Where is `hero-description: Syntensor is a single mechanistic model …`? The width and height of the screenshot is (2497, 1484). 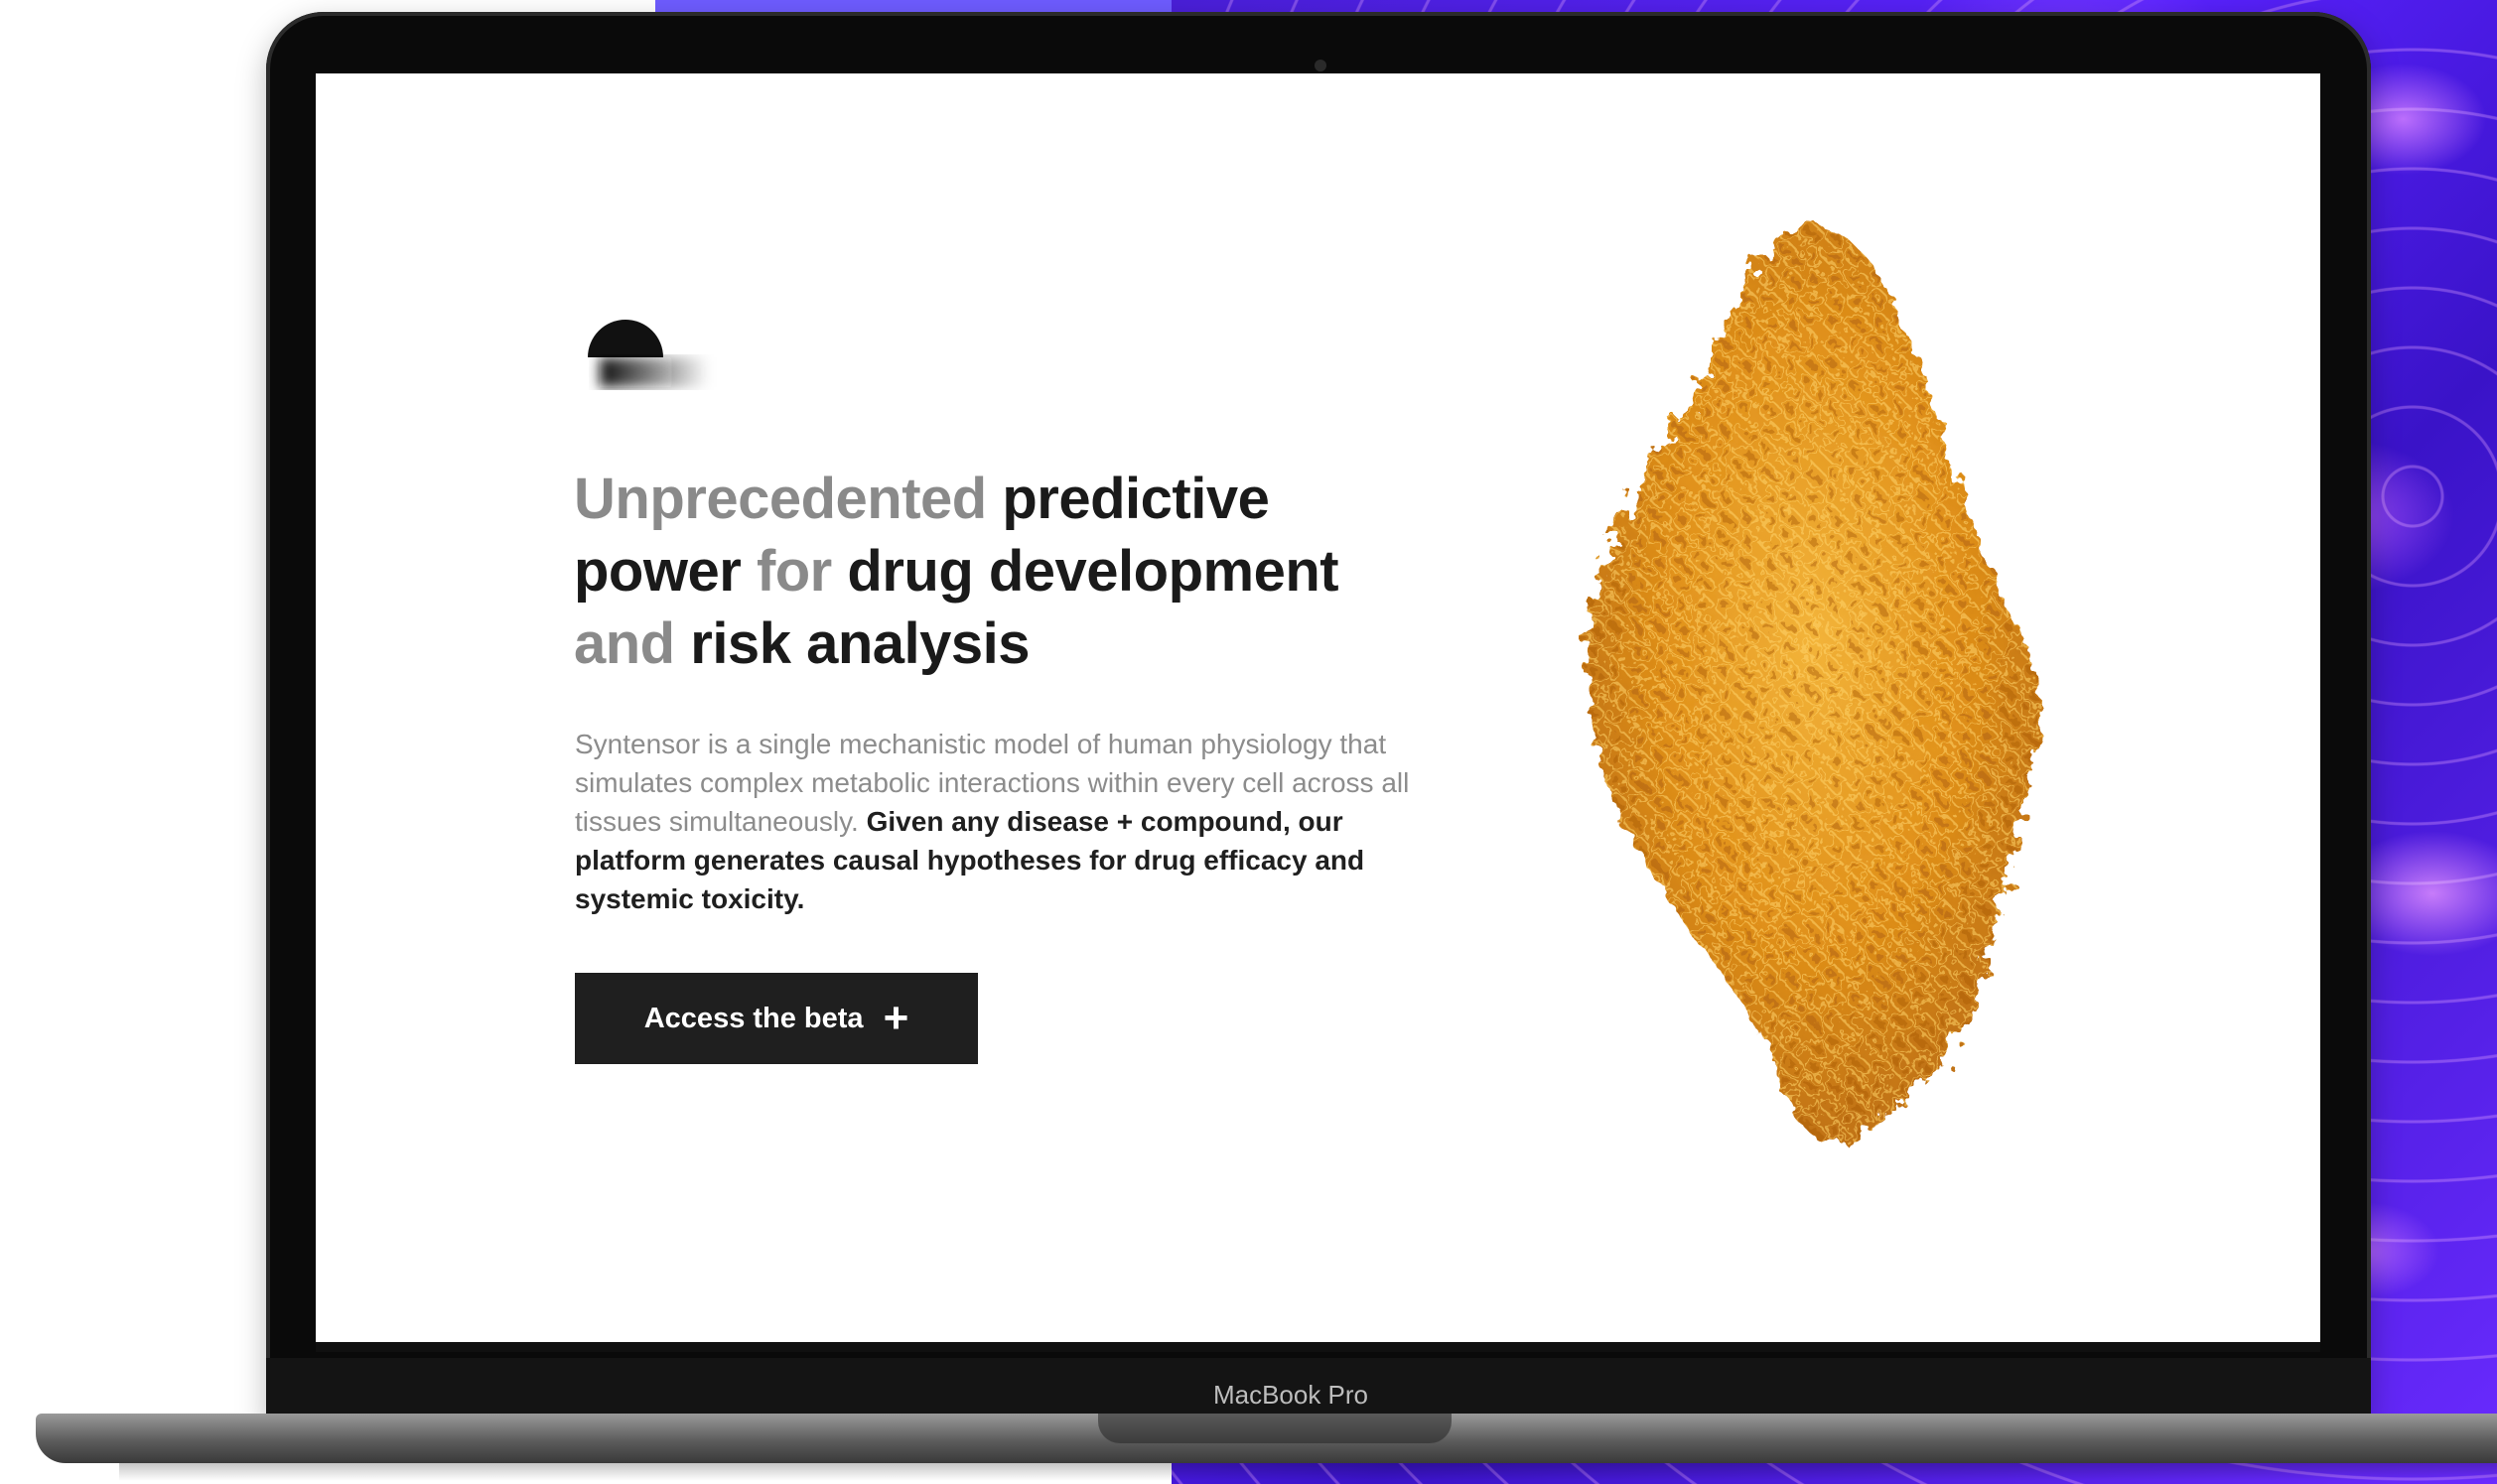
hero-description: Syntensor is a single mechanistic model … is located at coordinates (1002, 821).